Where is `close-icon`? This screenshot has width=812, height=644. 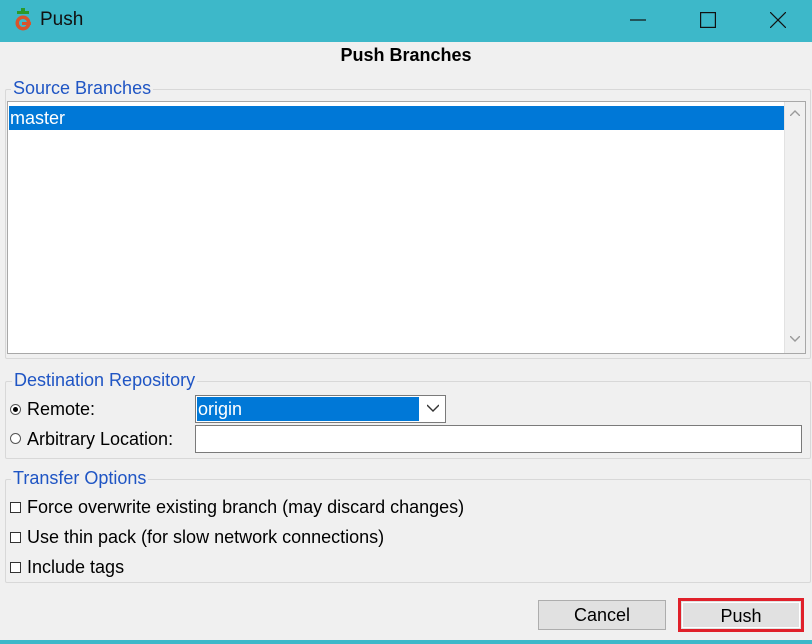 close-icon is located at coordinates (778, 20).